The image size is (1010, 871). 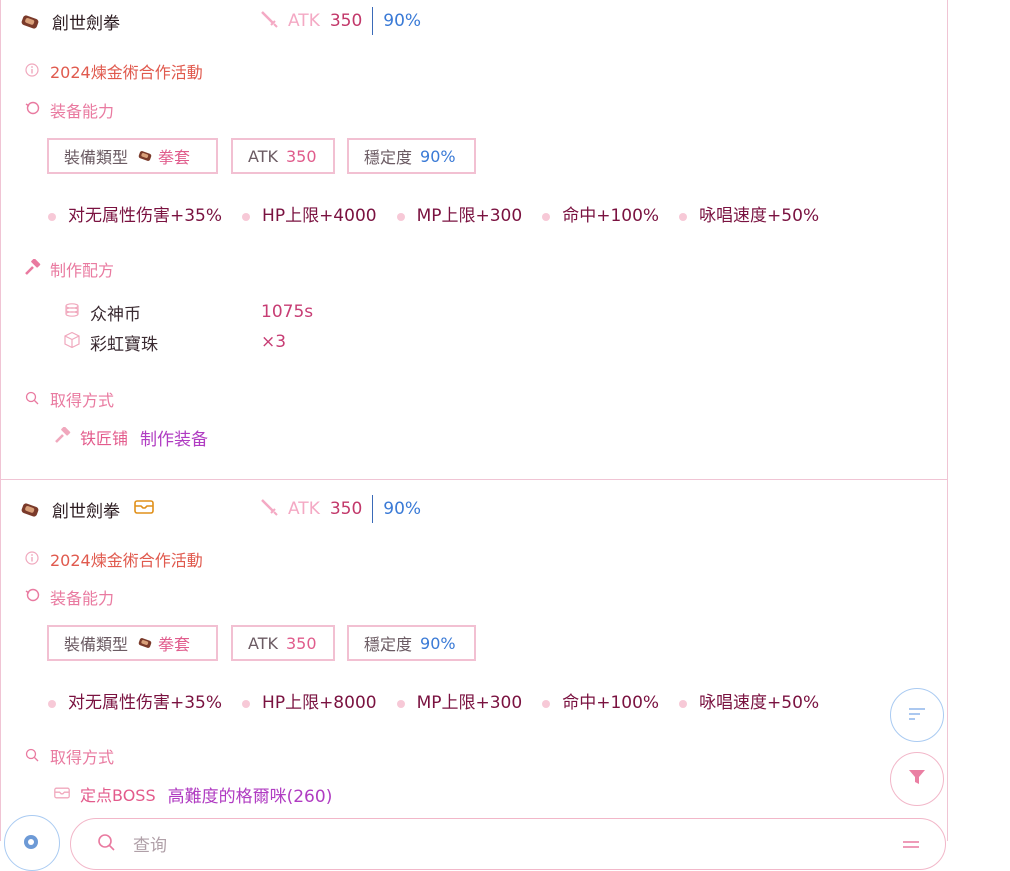 I want to click on stat-item: HP上限+4000, so click(x=309, y=213).